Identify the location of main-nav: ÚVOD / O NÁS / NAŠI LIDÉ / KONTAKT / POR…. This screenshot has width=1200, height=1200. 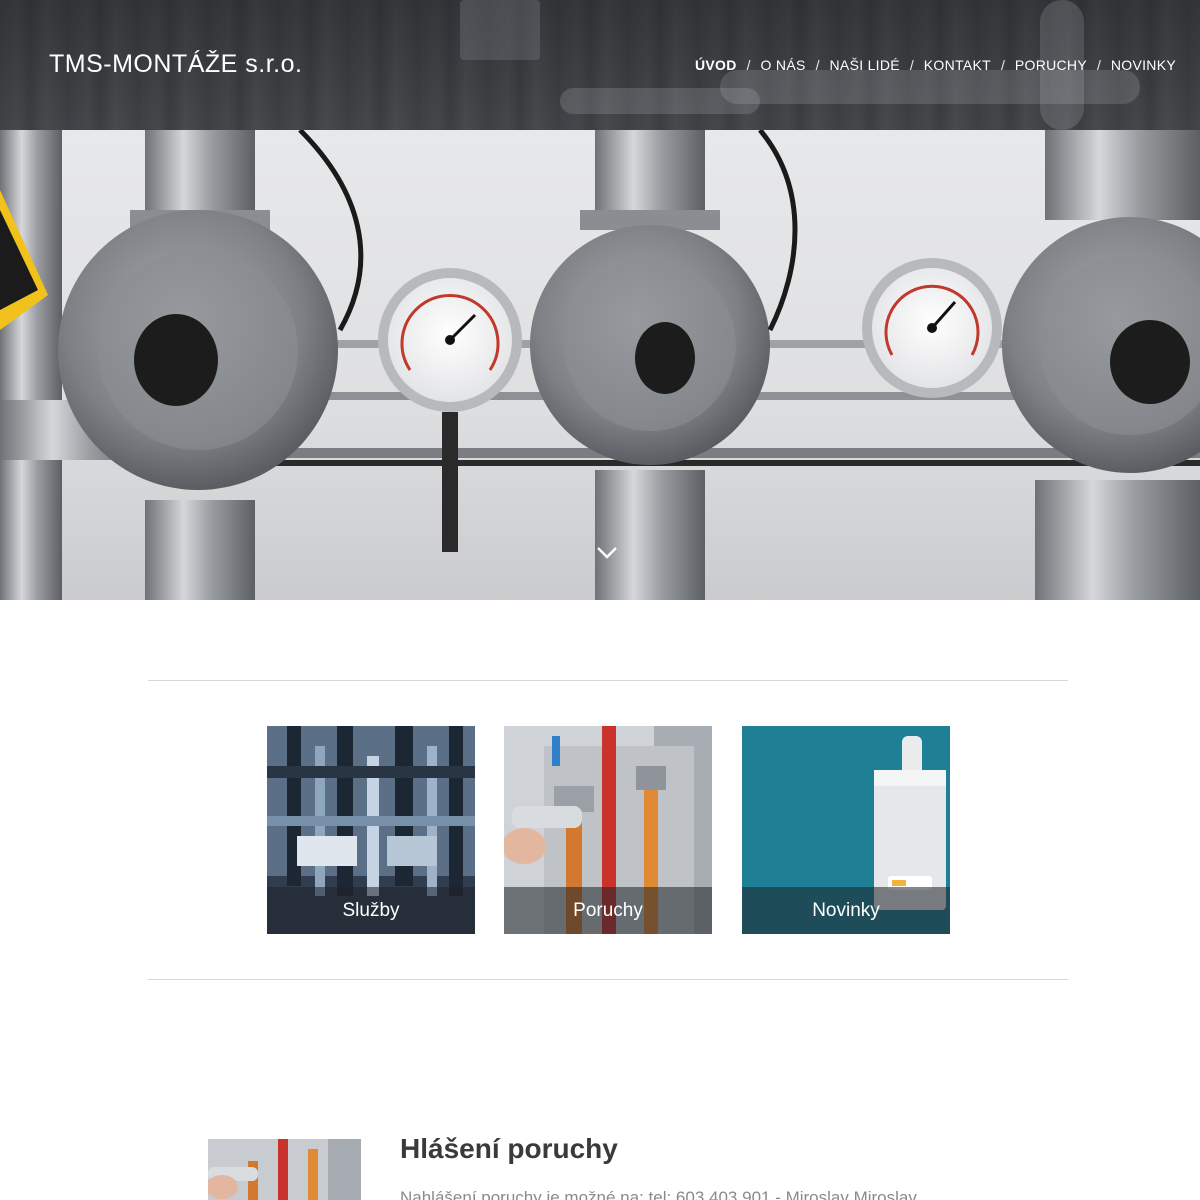
(935, 65).